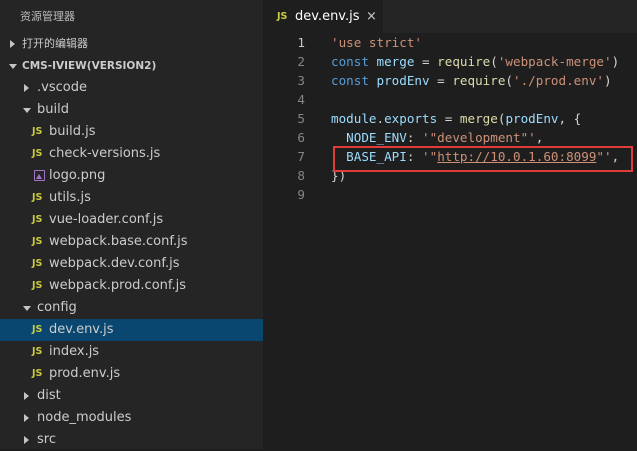  Describe the element at coordinates (301, 99) in the screenshot. I see `line-number: 4` at that location.